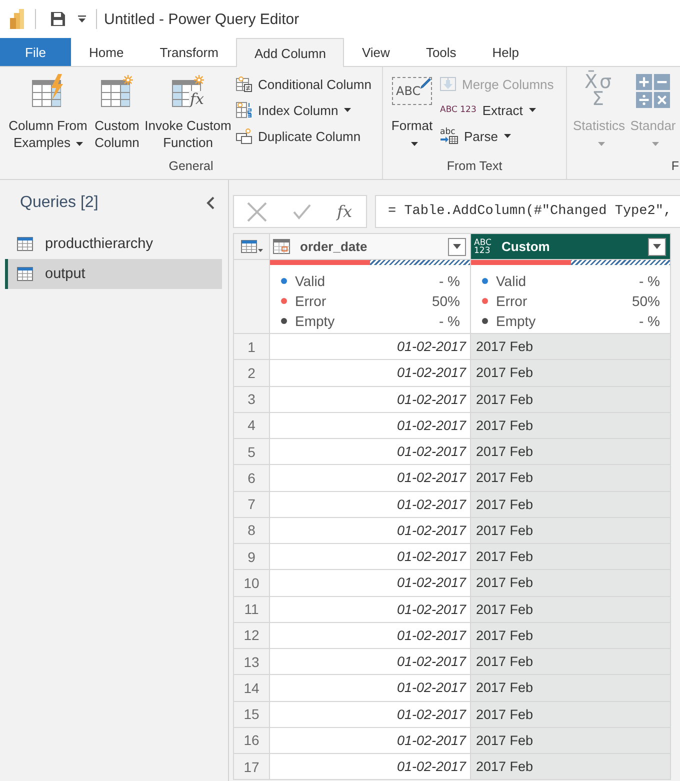 Image resolution: width=680 pixels, height=781 pixels. What do you see at coordinates (475, 166) in the screenshot?
I see `group-label: From Text` at bounding box center [475, 166].